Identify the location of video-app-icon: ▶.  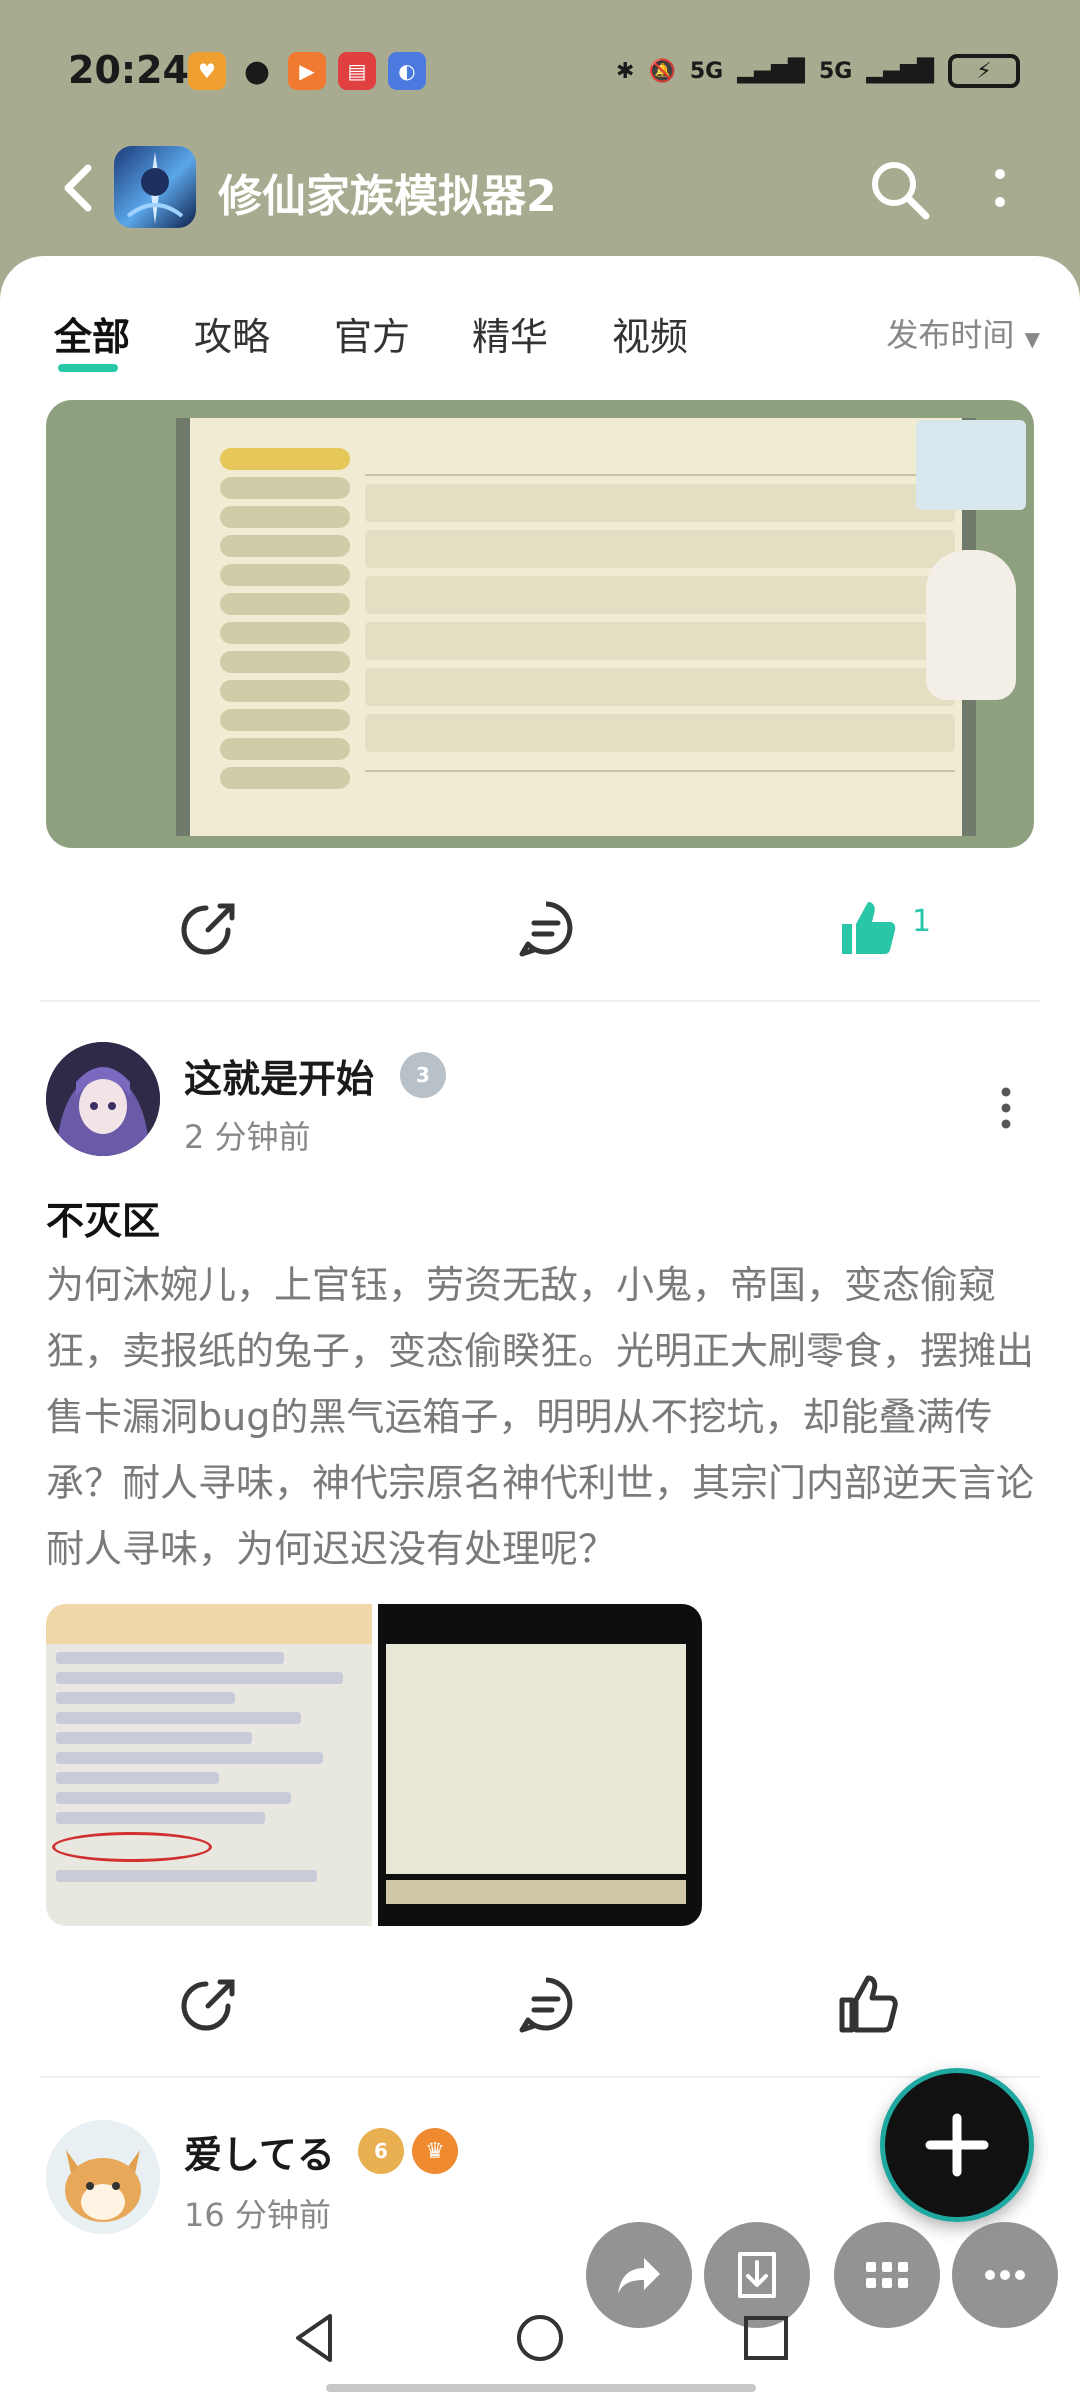
(307, 71).